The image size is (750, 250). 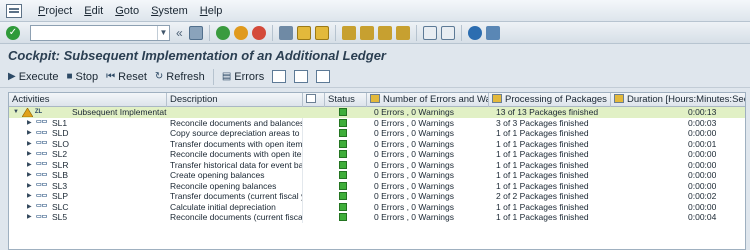 What do you see at coordinates (195, 32) in the screenshot?
I see `save-icon` at bounding box center [195, 32].